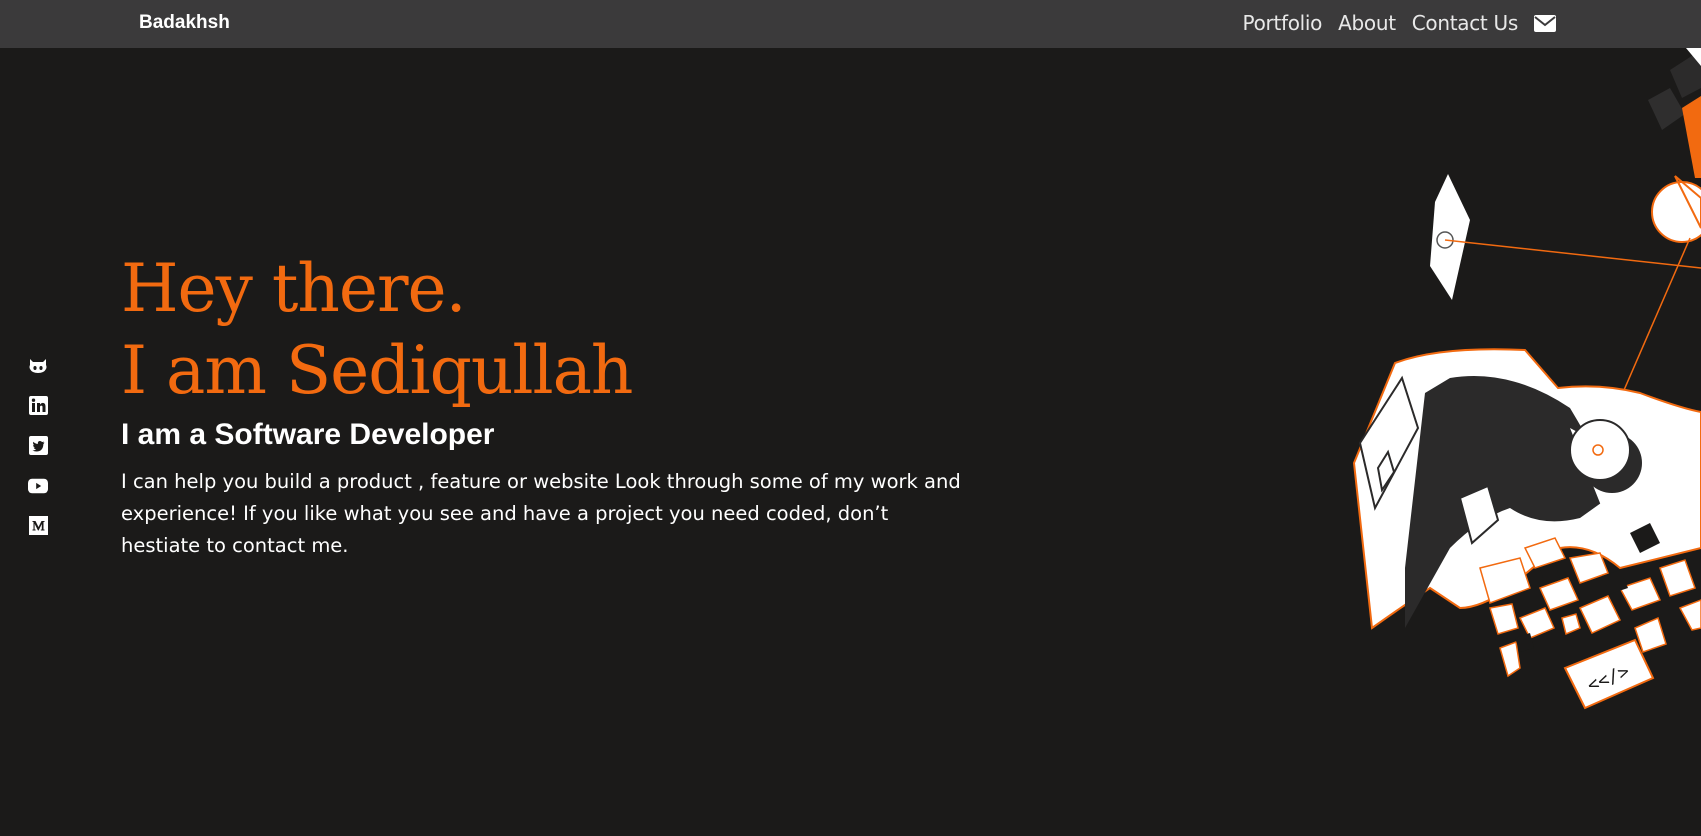 This screenshot has width=1701, height=836. What do you see at coordinates (1465, 23) in the screenshot?
I see `nav-link-contact-us: Contact Us` at bounding box center [1465, 23].